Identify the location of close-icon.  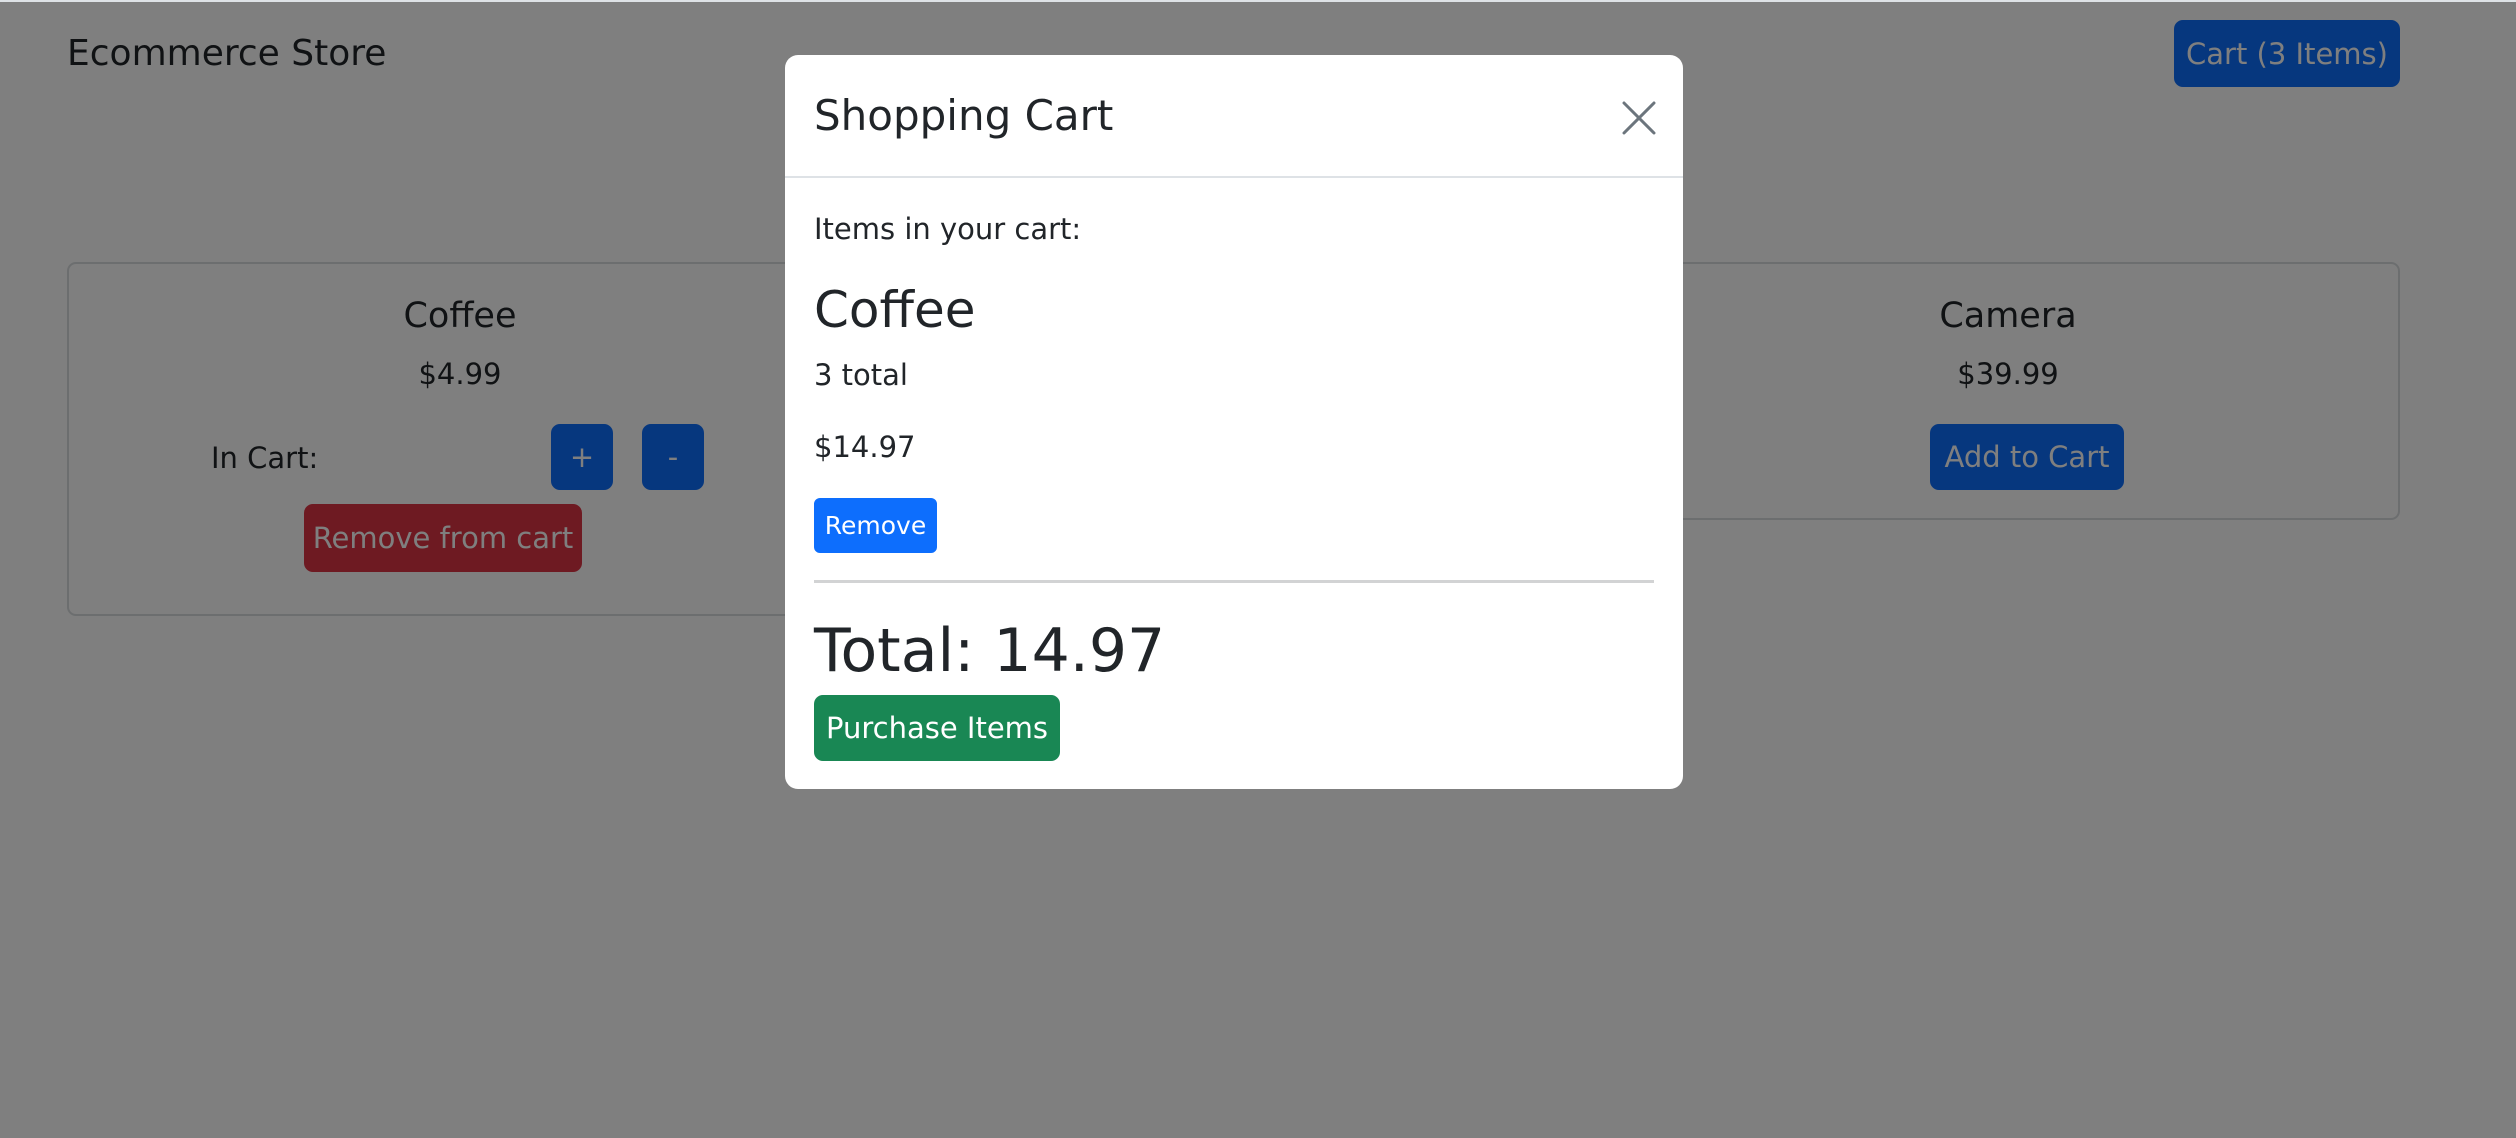
(1639, 118).